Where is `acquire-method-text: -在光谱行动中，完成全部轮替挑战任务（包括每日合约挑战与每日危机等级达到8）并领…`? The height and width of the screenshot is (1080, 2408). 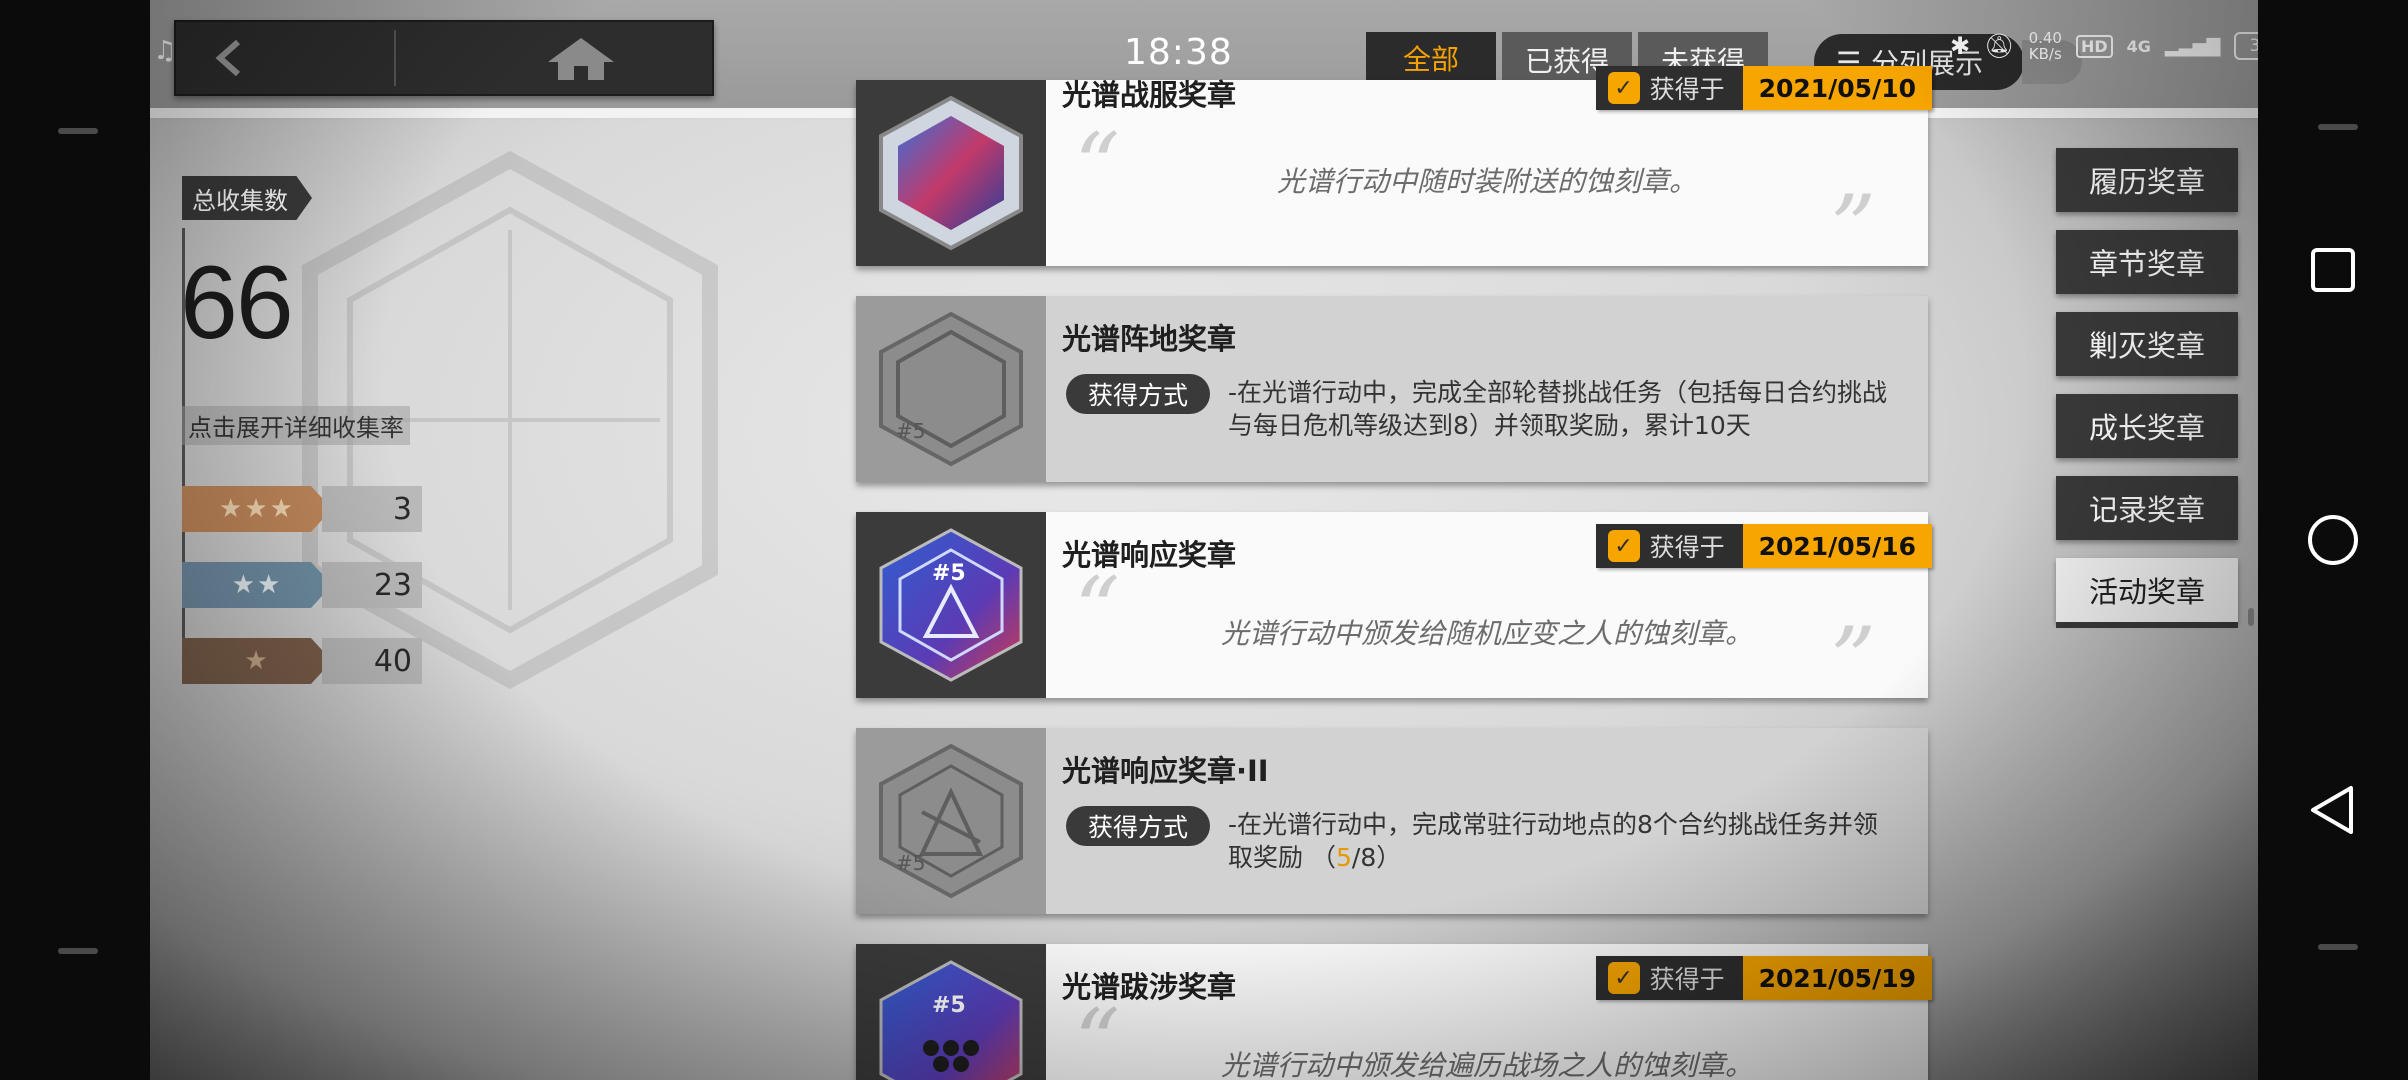 acquire-method-text: -在光谱行动中，完成全部轮替挑战任务（包括每日合约挑战与每日危机等级达到8）并领… is located at coordinates (1558, 409).